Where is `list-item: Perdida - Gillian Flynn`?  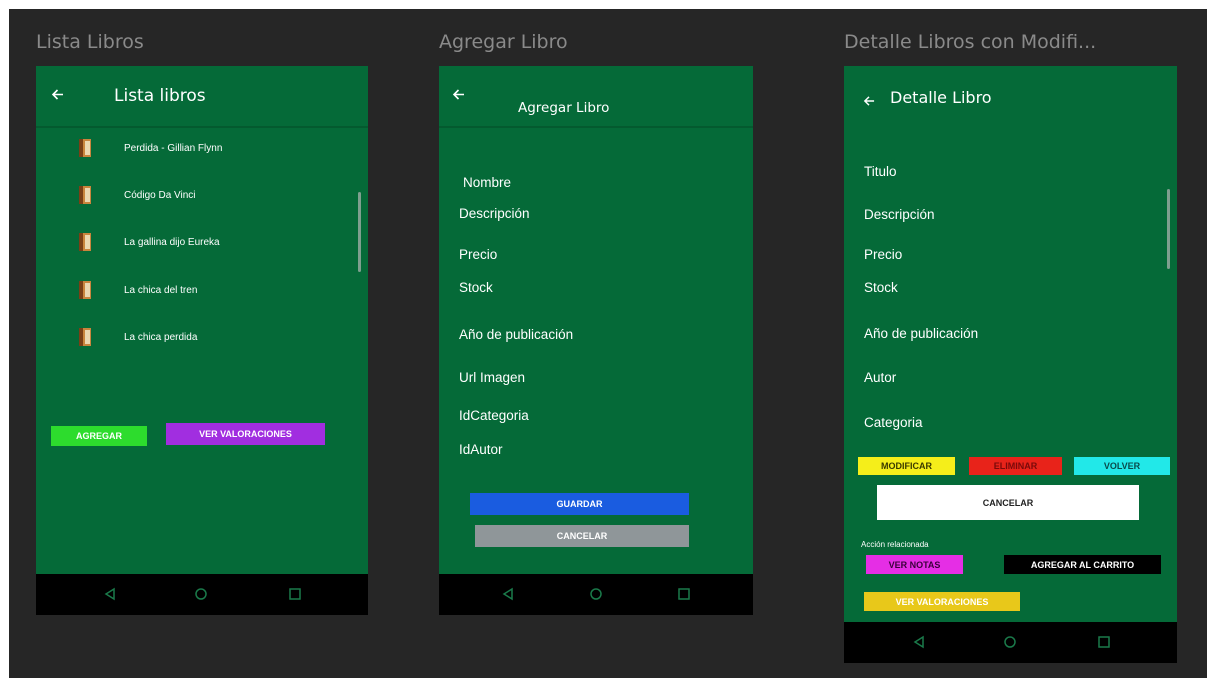 list-item: Perdida - Gillian Flynn is located at coordinates (202, 149).